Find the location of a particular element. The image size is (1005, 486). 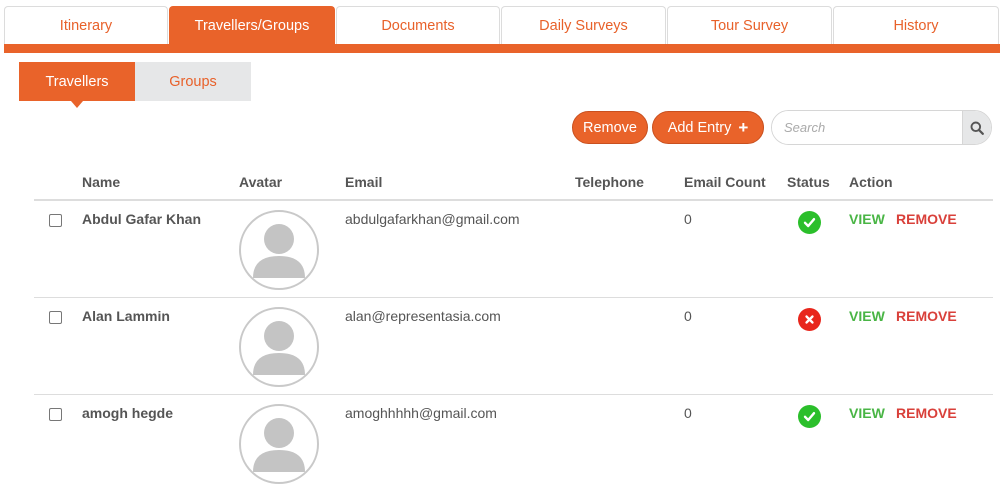

traveller-name: Alan Lammin is located at coordinates (126, 316).